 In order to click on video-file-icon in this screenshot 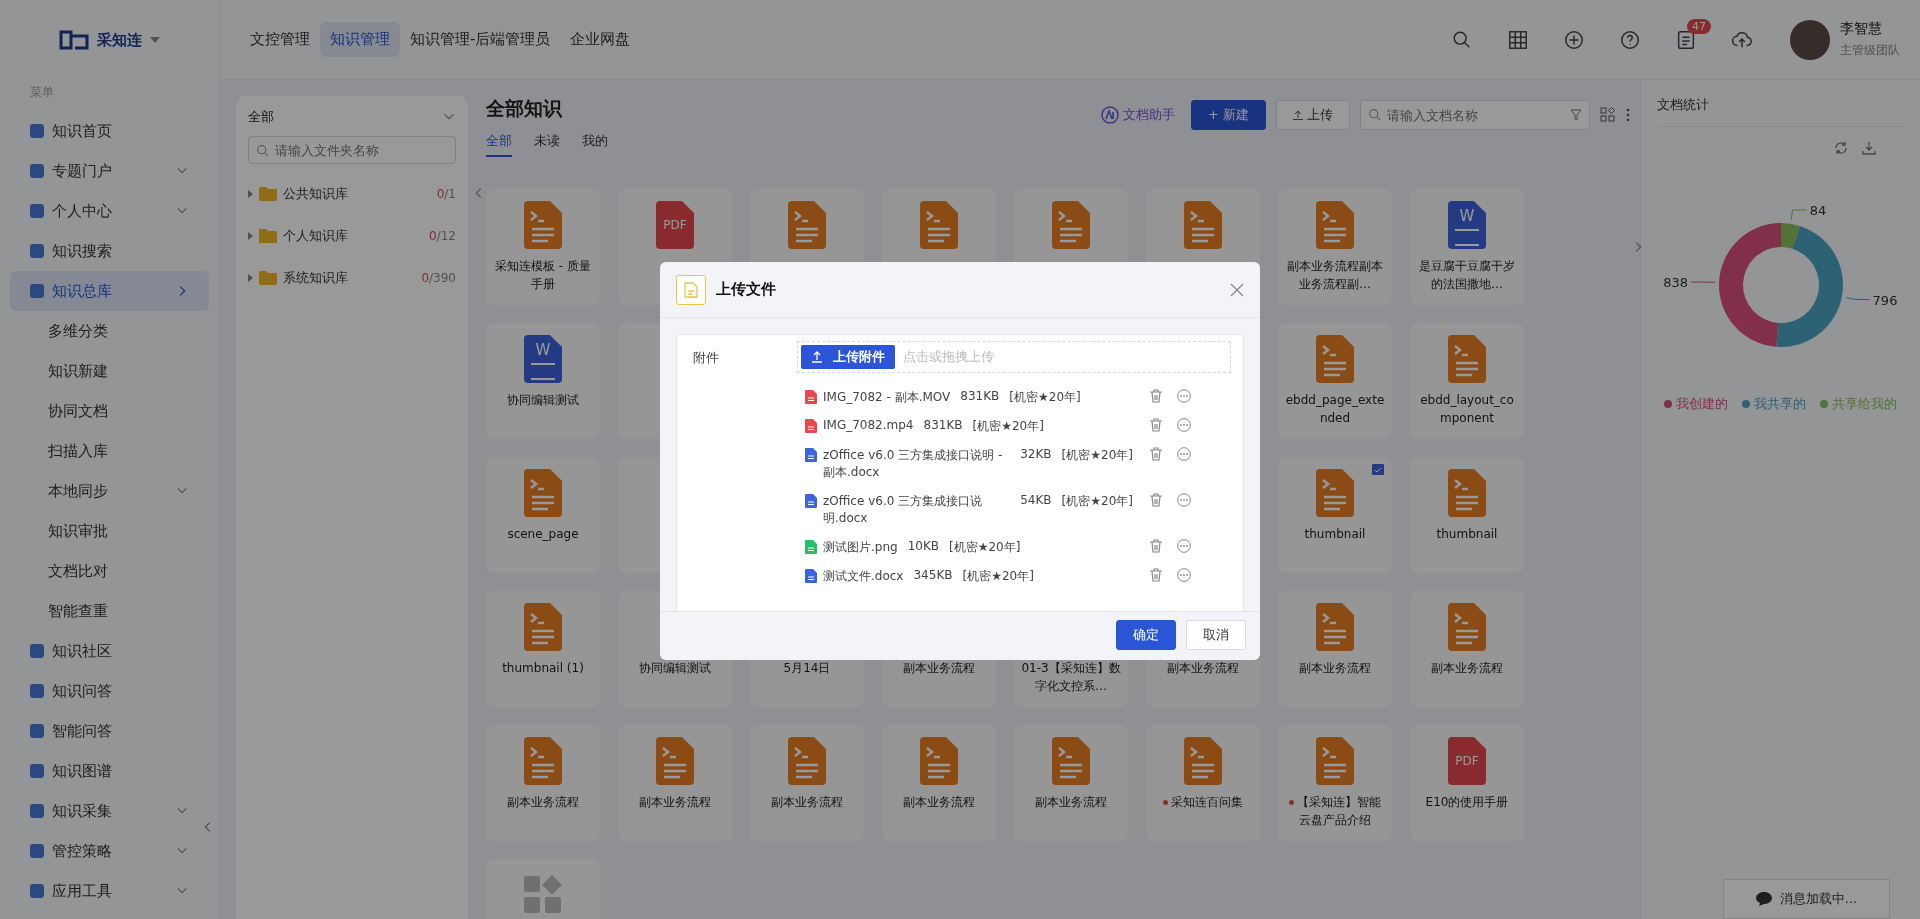, I will do `click(811, 397)`.